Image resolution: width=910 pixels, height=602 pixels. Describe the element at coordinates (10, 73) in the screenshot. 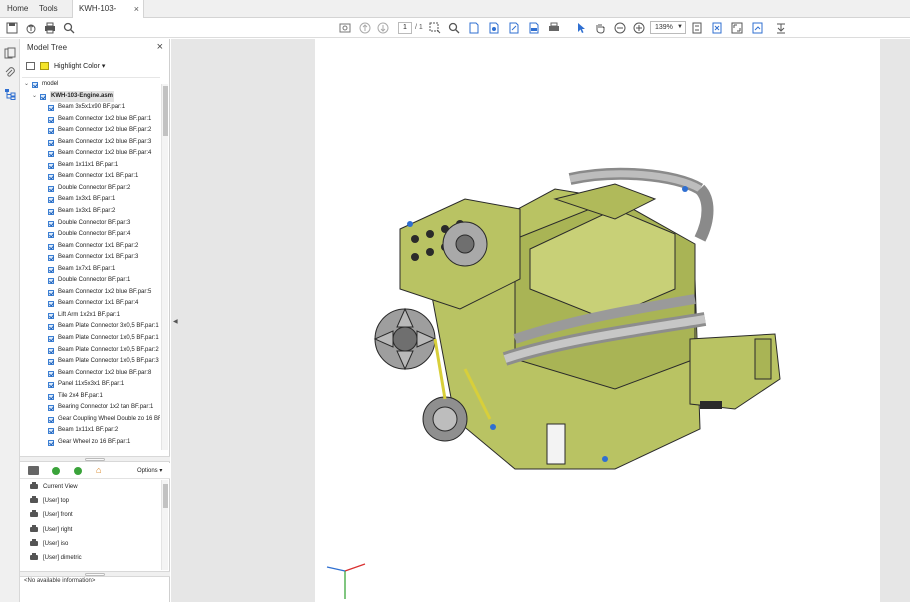

I see `attachment-icon` at that location.